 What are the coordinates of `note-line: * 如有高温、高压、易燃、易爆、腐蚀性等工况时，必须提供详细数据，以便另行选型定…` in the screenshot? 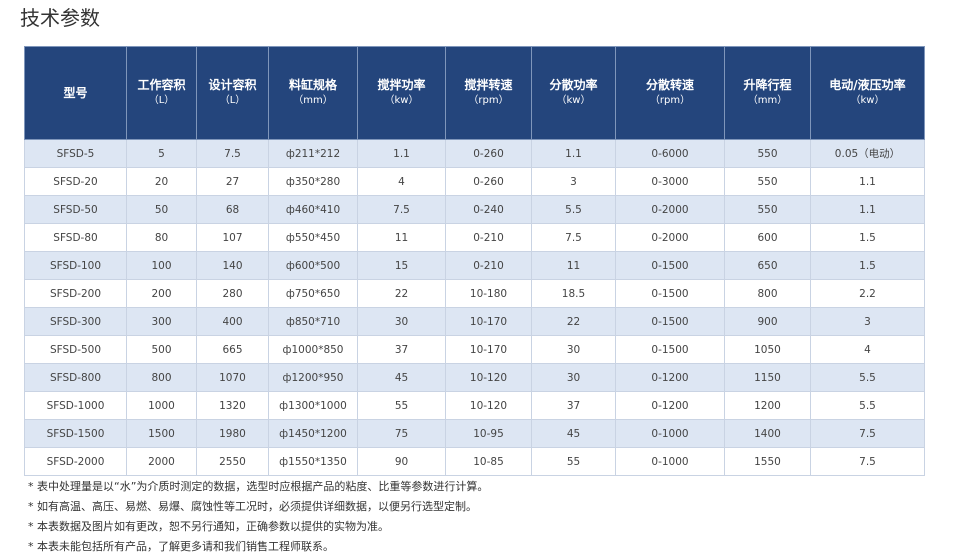 It's located at (252, 506).